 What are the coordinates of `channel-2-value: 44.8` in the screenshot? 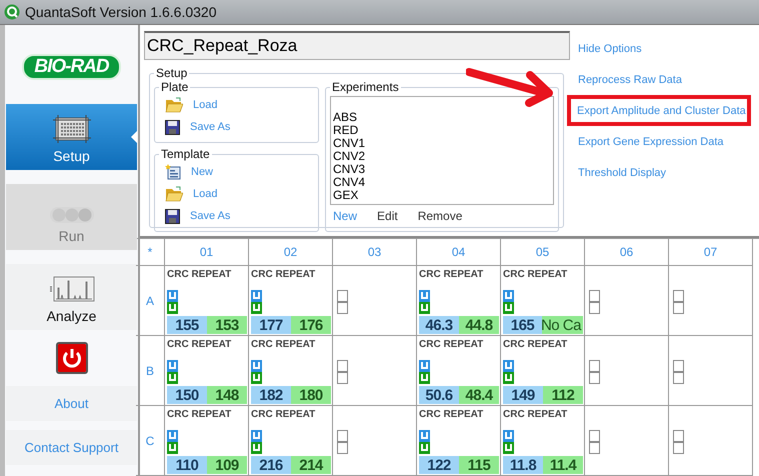 It's located at (479, 325).